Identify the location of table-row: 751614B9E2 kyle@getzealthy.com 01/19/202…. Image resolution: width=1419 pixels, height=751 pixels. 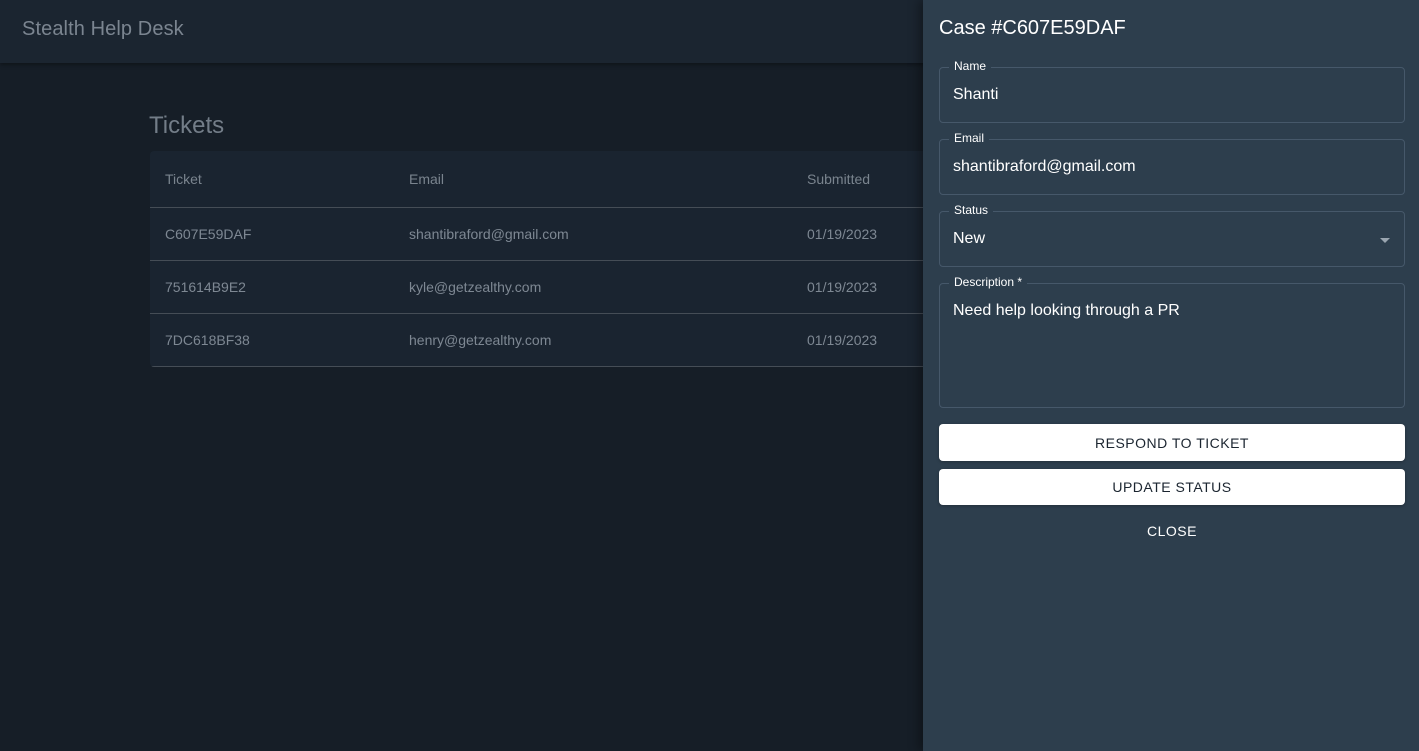
(536, 287).